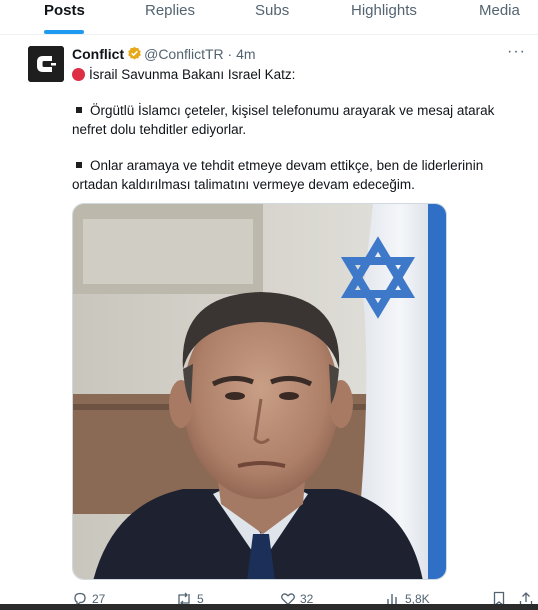  What do you see at coordinates (78, 74) in the screenshot?
I see `red-circle-icon` at bounding box center [78, 74].